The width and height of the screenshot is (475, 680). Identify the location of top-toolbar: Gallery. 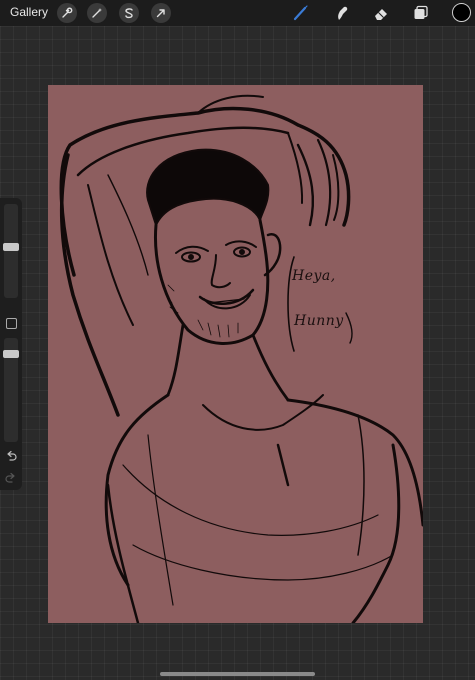
(237, 13).